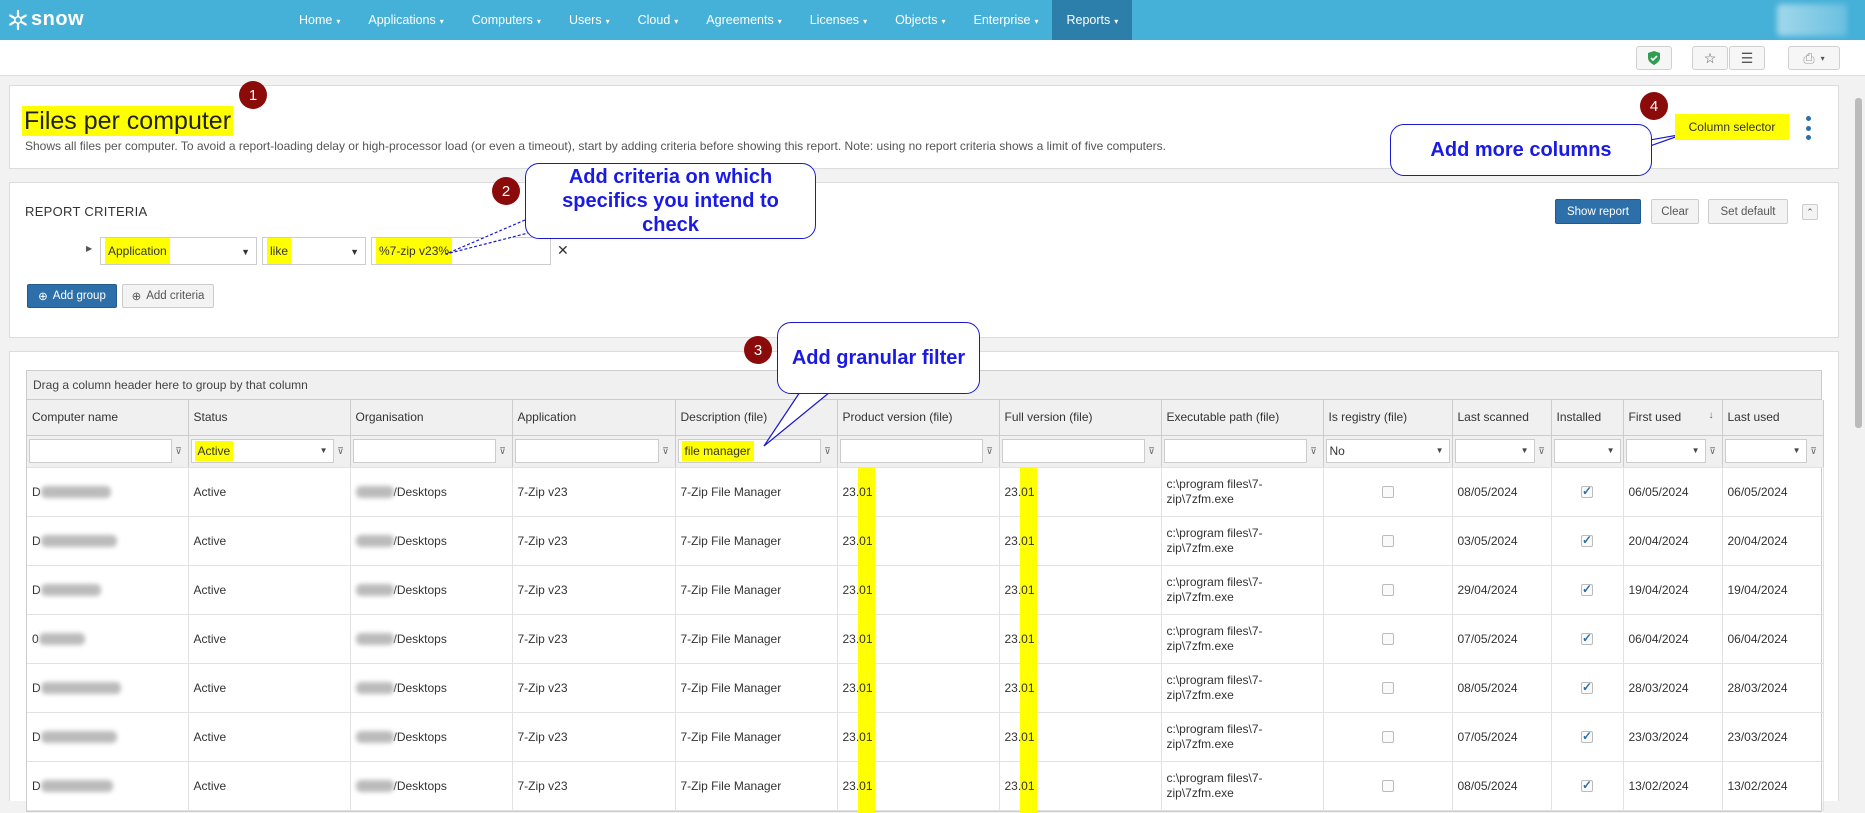  What do you see at coordinates (920, 20) in the screenshot?
I see `nav-objects: Objects ▾` at bounding box center [920, 20].